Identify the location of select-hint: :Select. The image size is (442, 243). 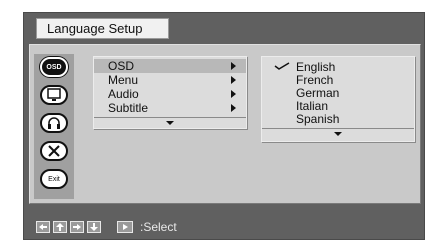
(158, 227).